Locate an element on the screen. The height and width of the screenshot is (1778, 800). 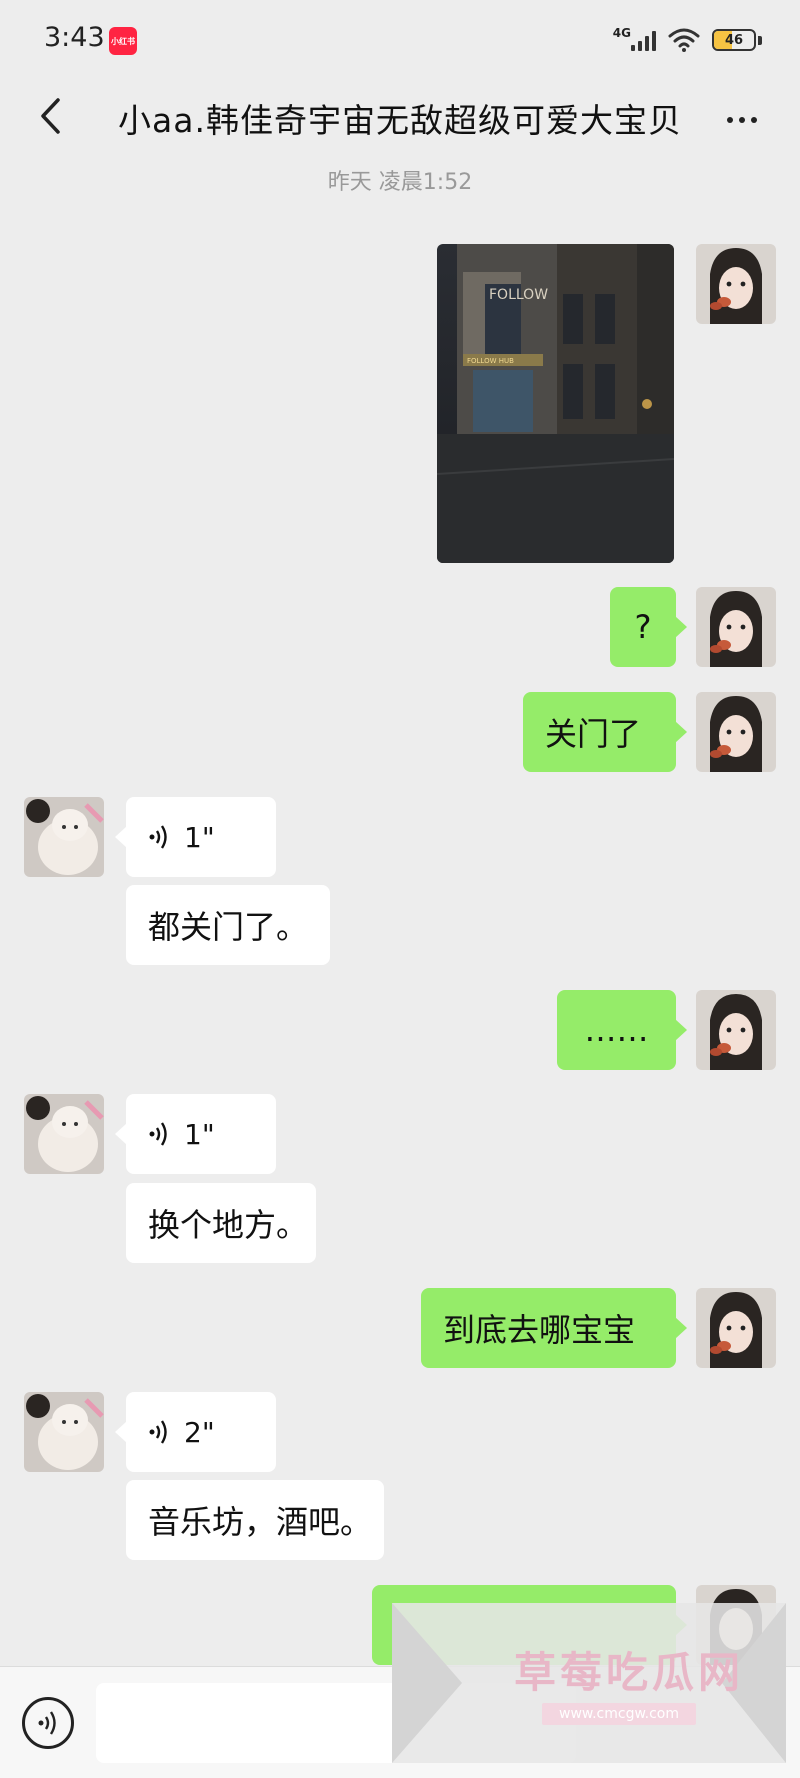
chat-title: 小aa.韩佳奇宇宙无敌超级可爱大宝贝 is located at coordinates (400, 120).